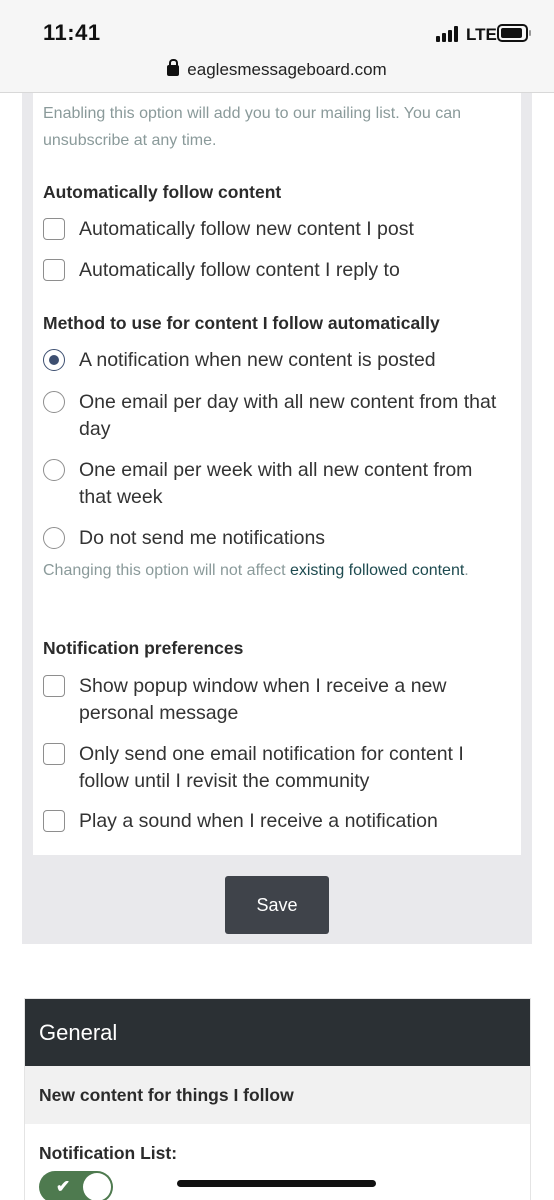  What do you see at coordinates (276, 1183) in the screenshot?
I see `home-indicator` at bounding box center [276, 1183].